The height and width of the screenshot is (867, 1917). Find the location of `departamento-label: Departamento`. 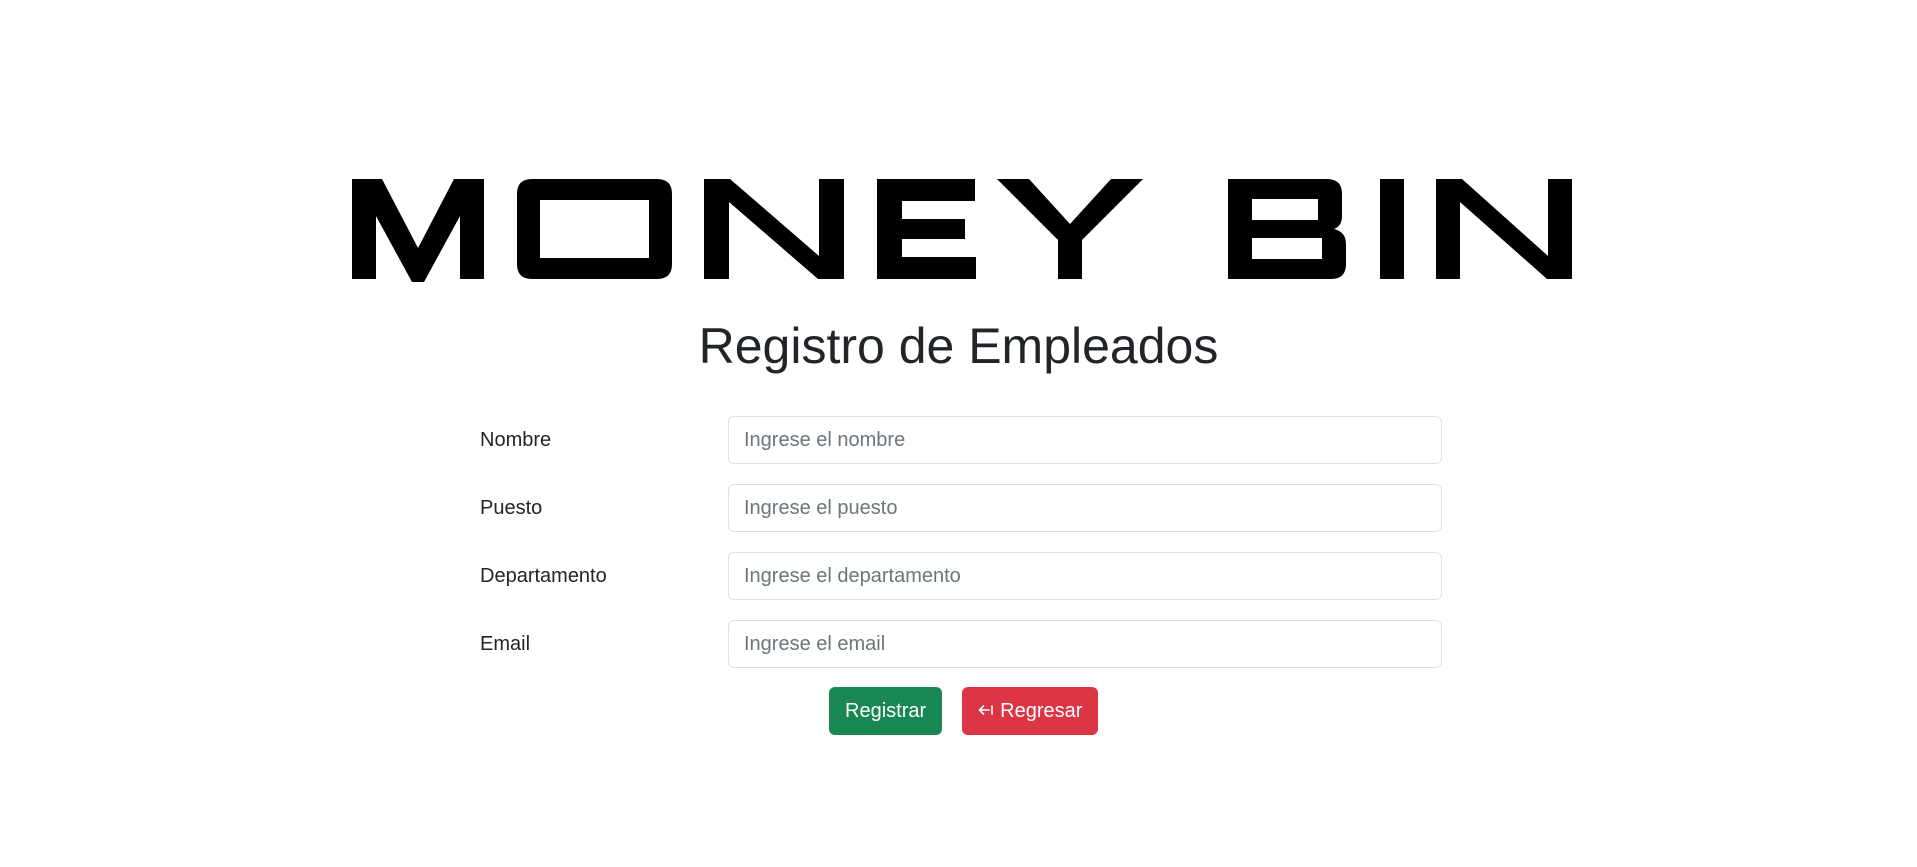

departamento-label: Departamento is located at coordinates (543, 576).